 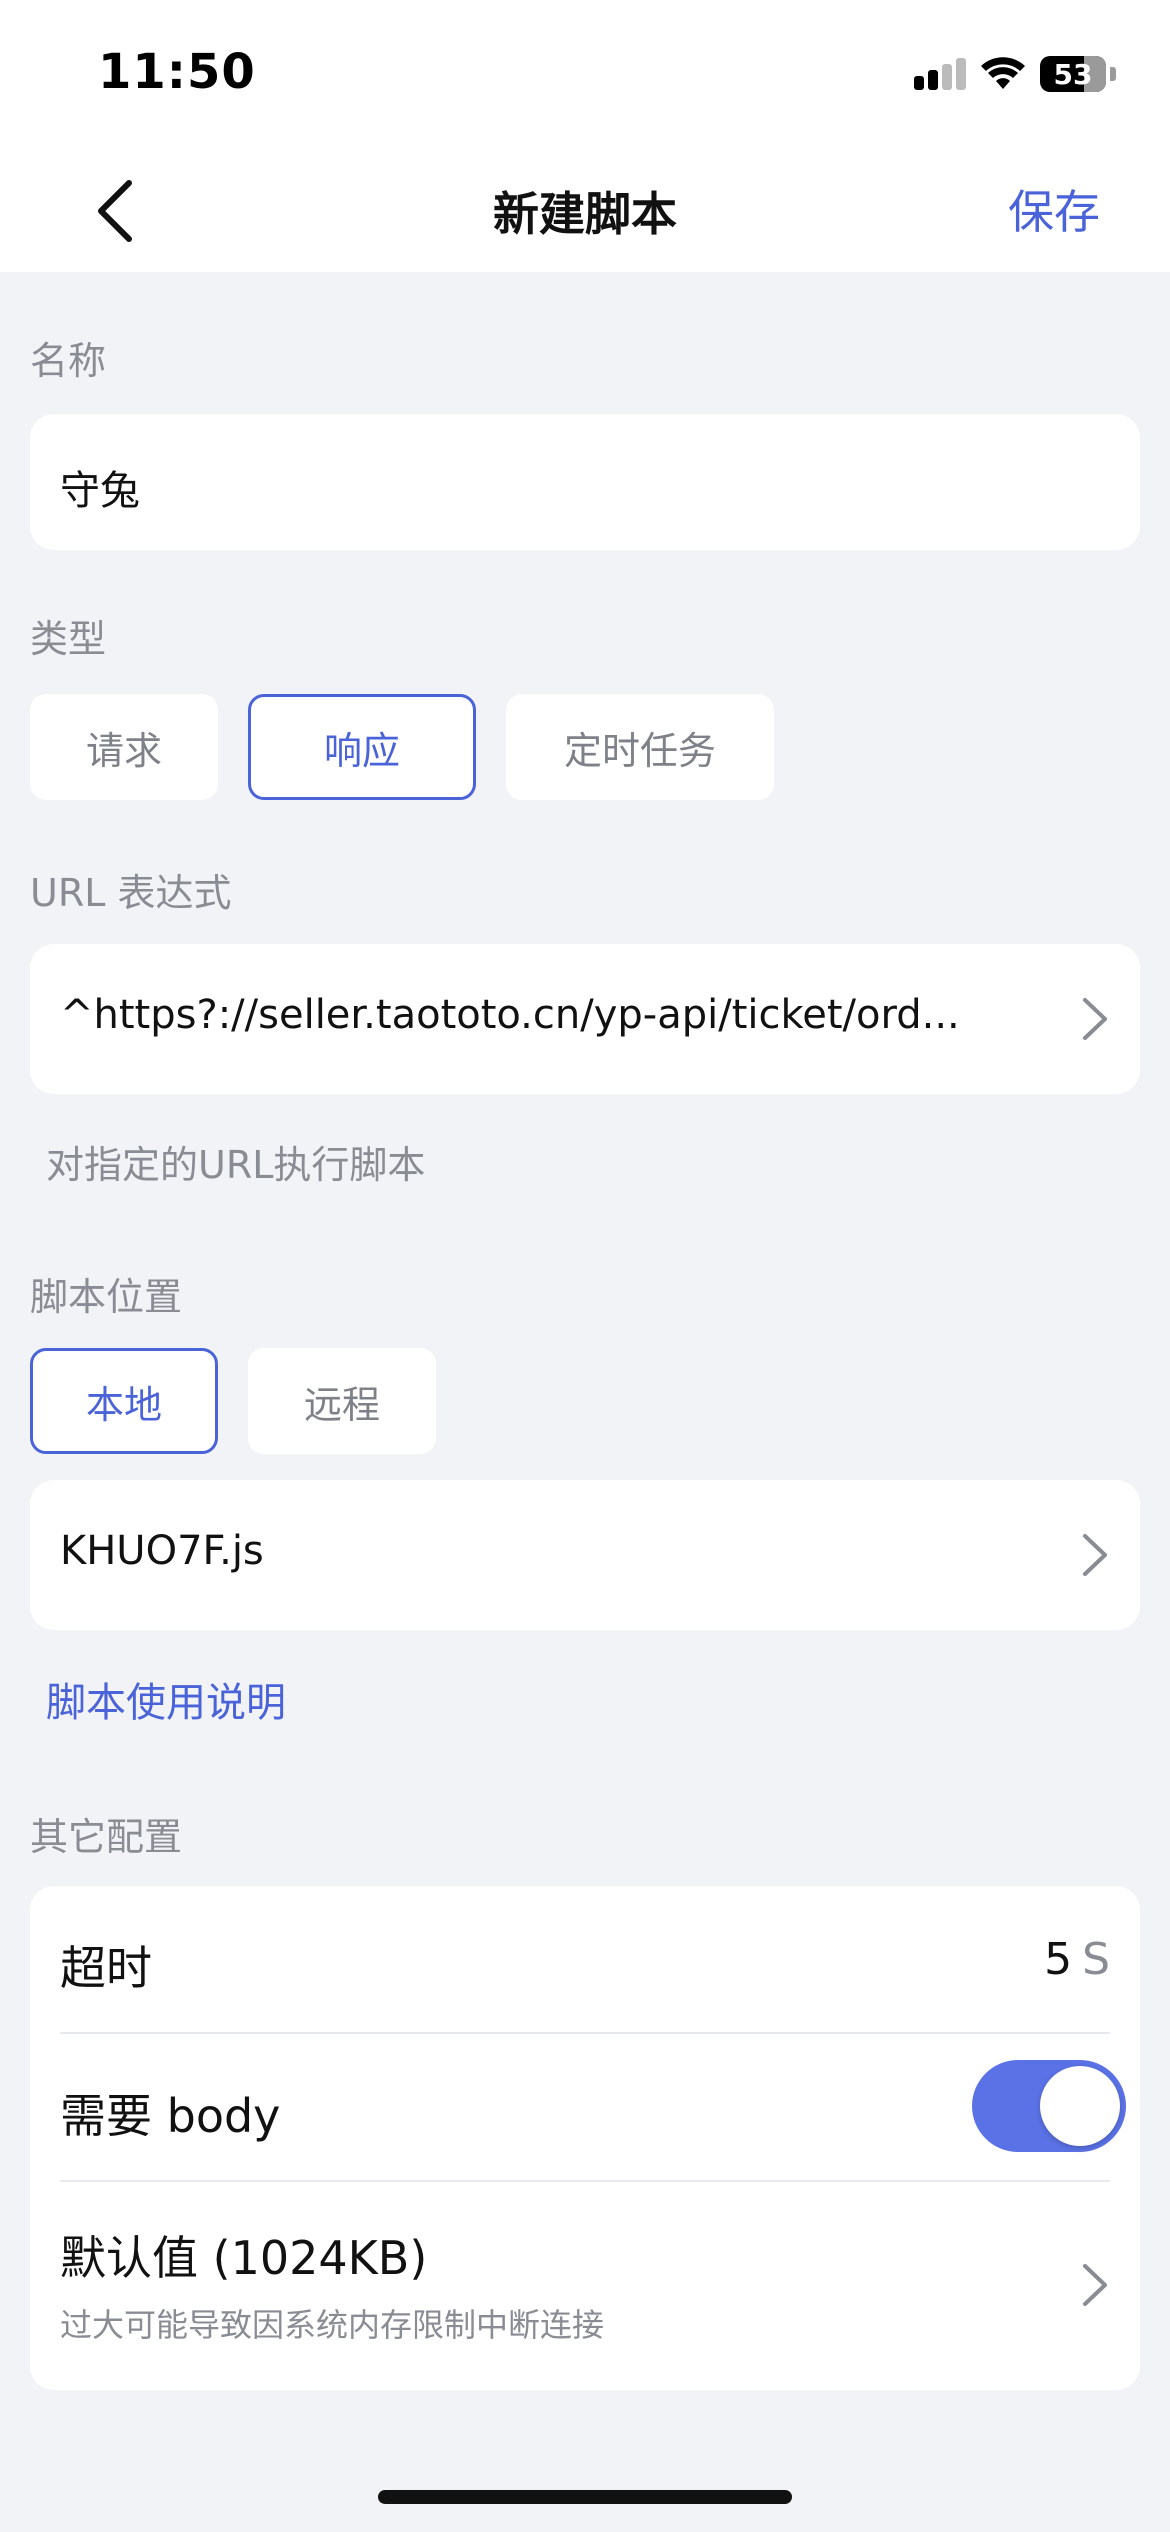 What do you see at coordinates (68, 639) in the screenshot?
I see `type-section-label: 类型` at bounding box center [68, 639].